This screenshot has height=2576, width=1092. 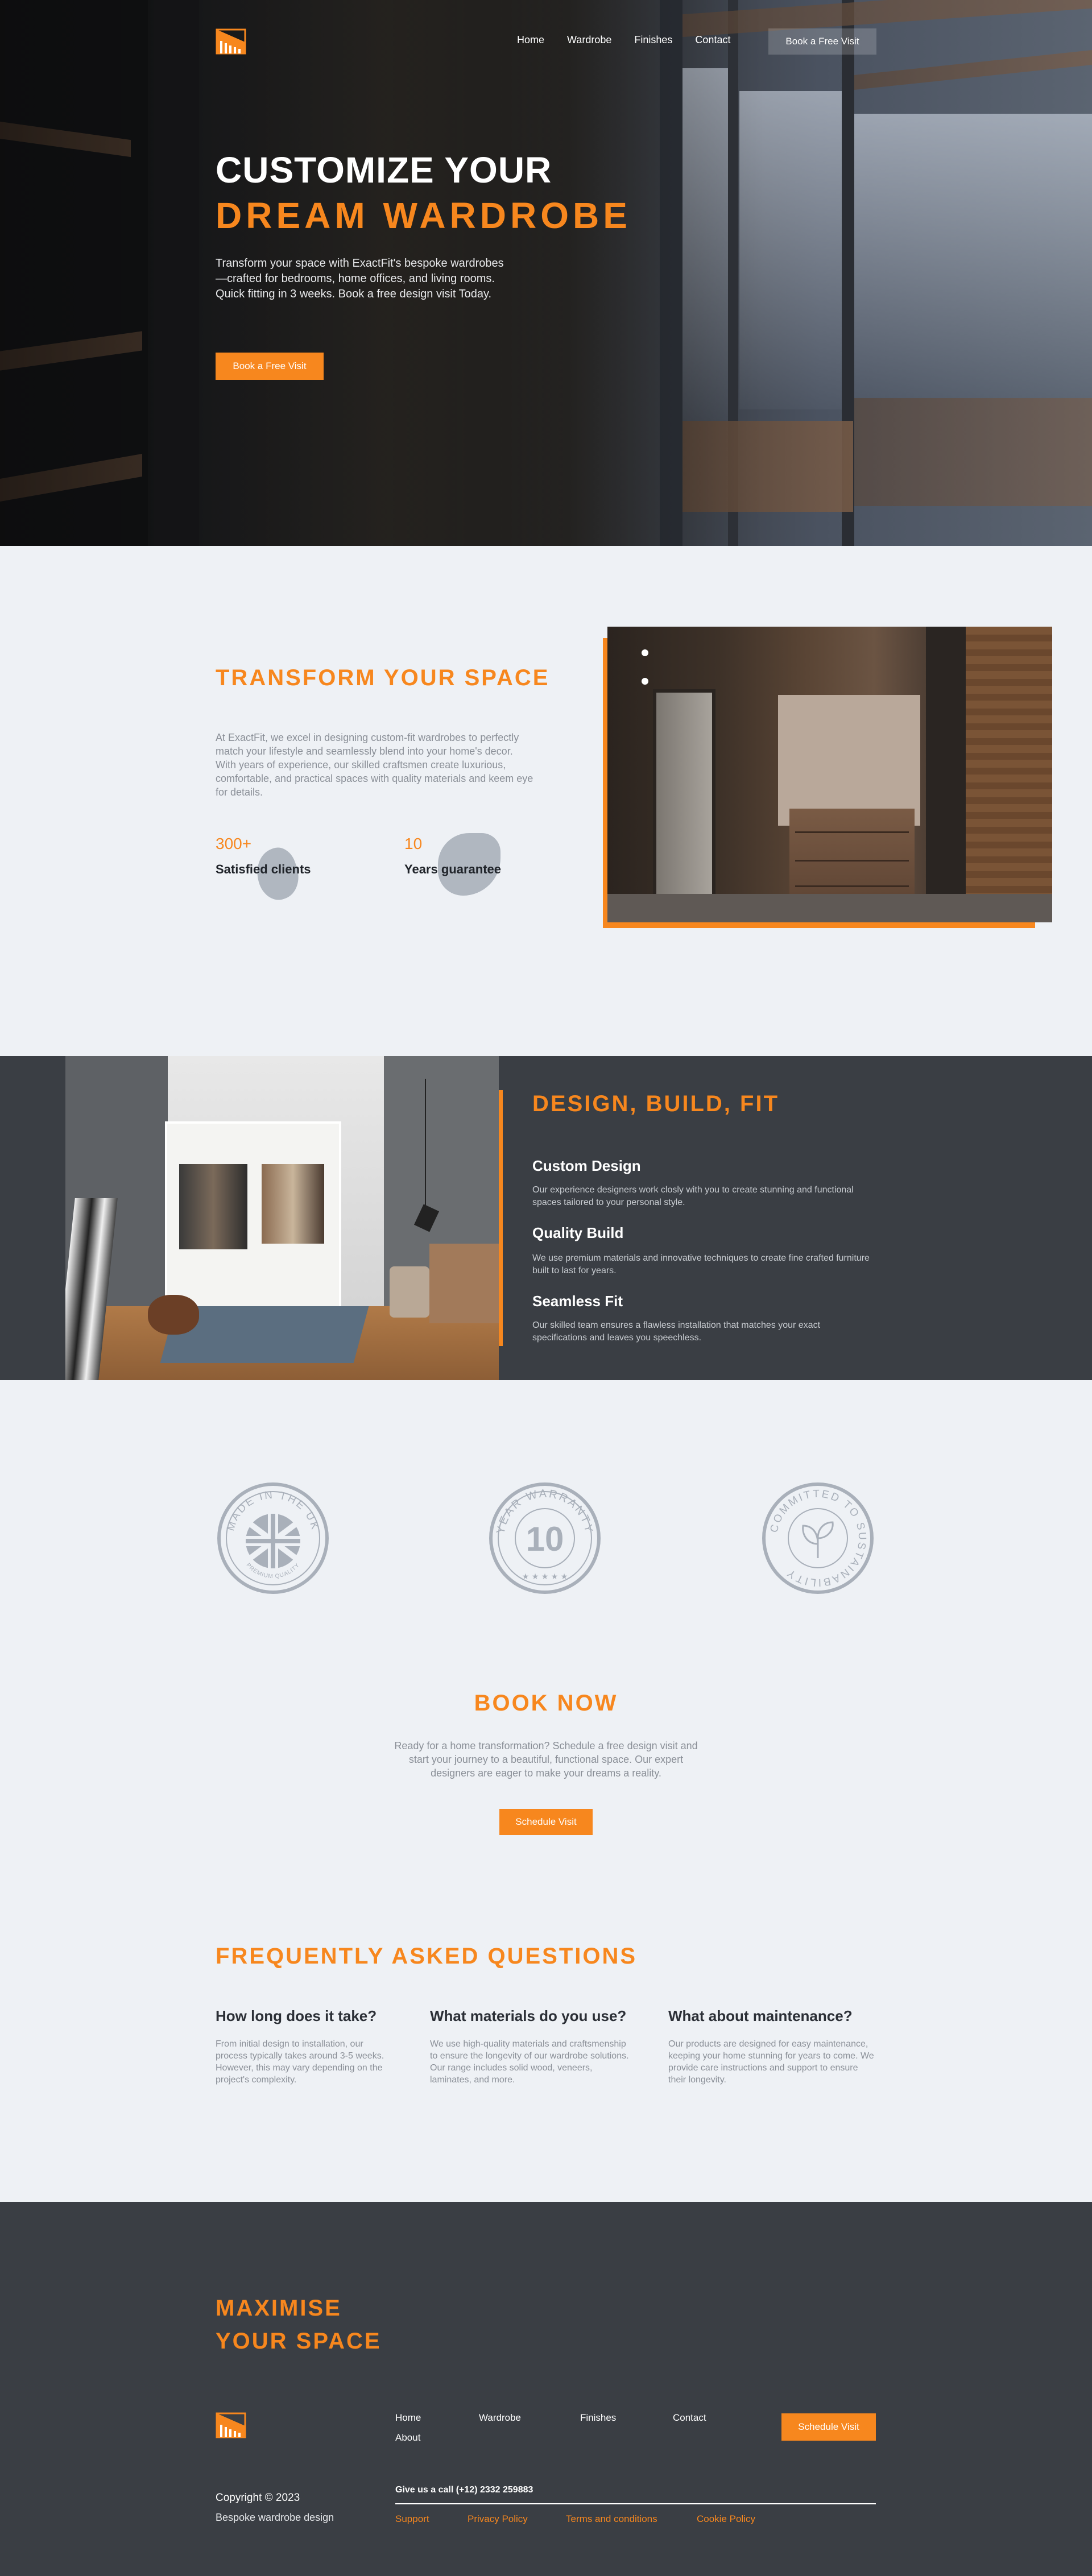 What do you see at coordinates (528, 2015) in the screenshot?
I see `faq-question: What materials do you use?` at bounding box center [528, 2015].